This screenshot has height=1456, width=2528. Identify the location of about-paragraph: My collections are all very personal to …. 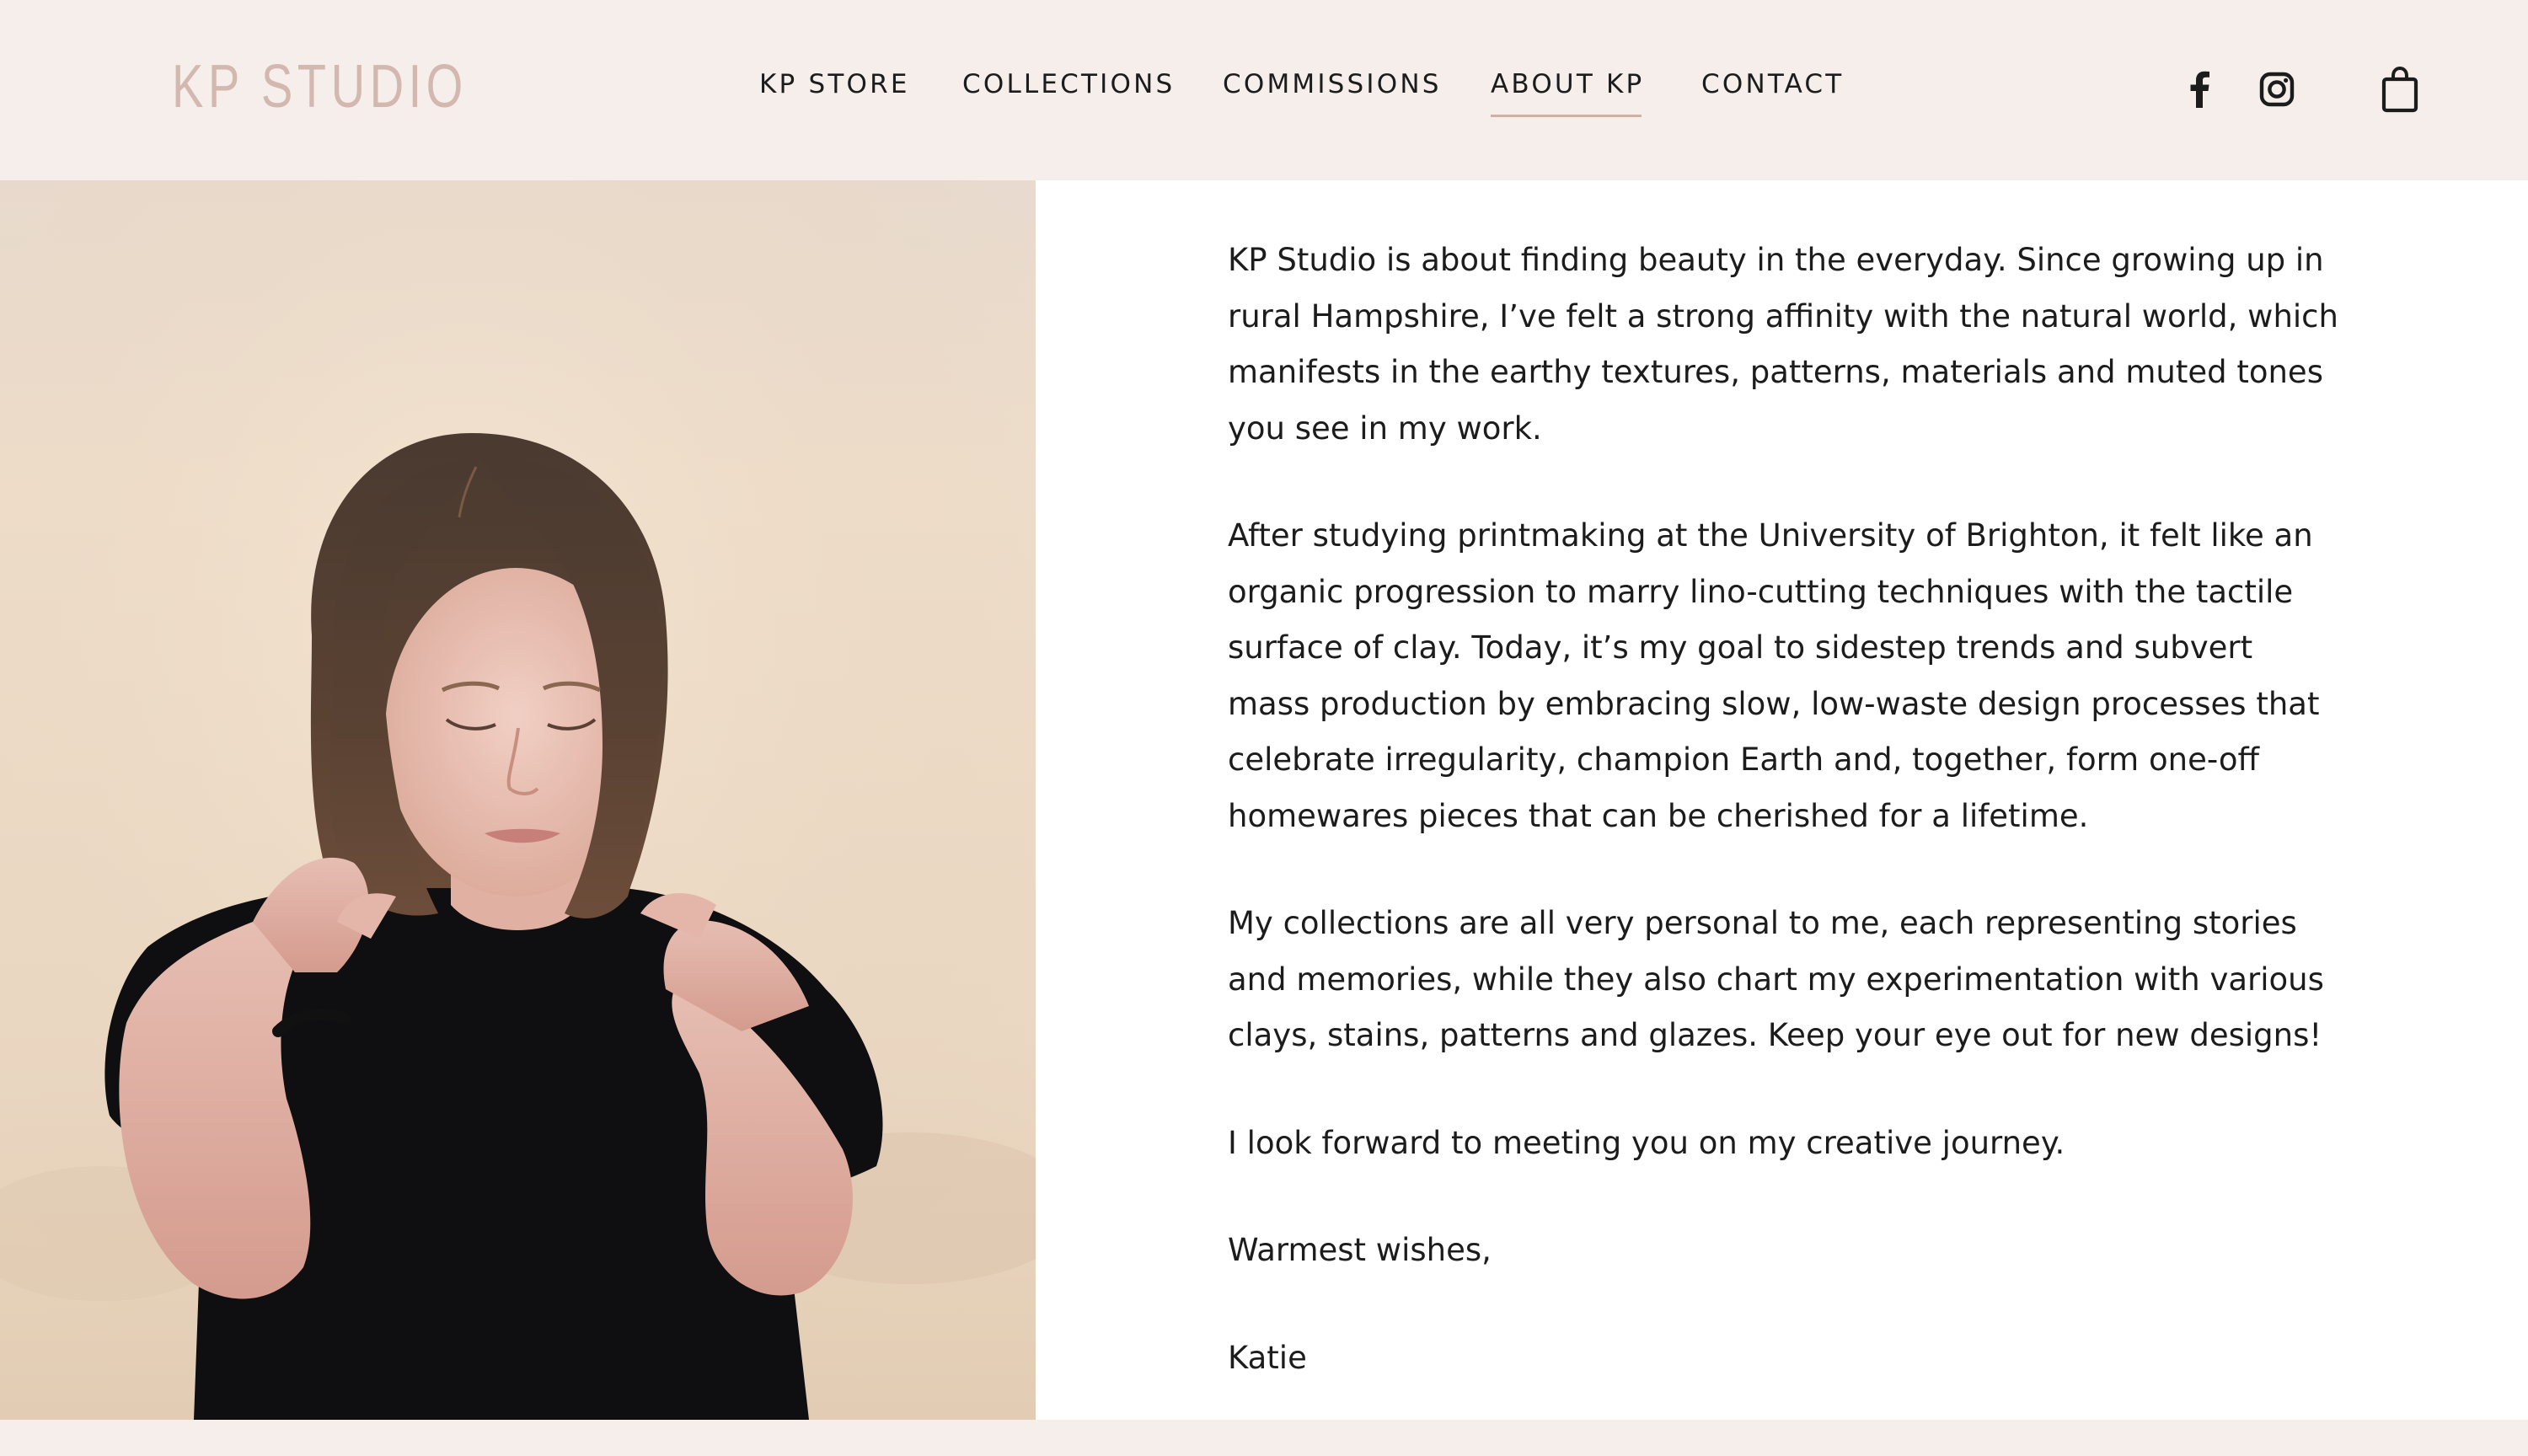
(1776, 979).